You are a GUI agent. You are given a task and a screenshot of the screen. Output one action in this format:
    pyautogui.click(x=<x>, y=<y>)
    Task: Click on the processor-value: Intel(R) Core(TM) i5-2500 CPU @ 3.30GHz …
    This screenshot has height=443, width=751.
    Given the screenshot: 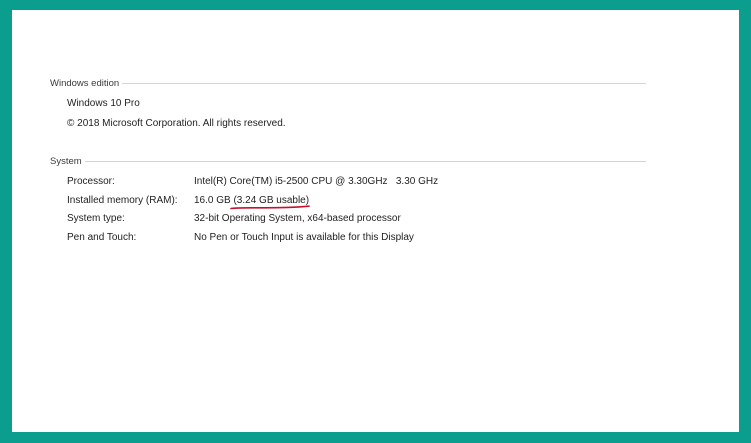 What is the action you would take?
    pyautogui.click(x=316, y=181)
    